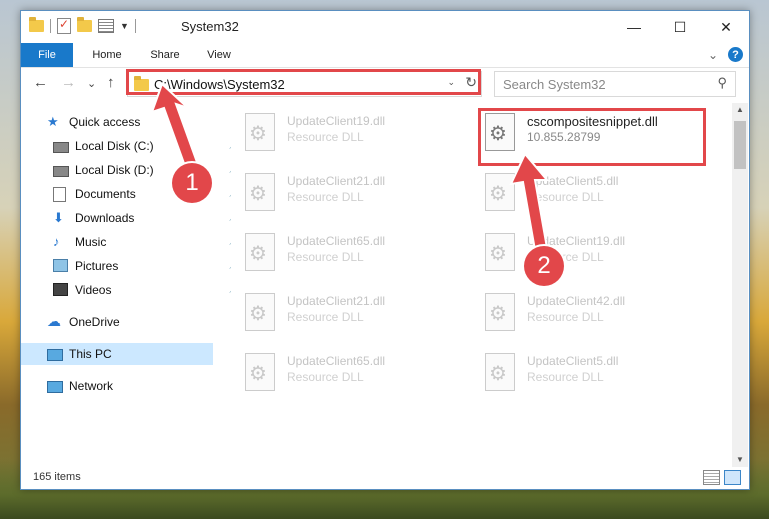  Describe the element at coordinates (132, 386) in the screenshot. I see `sidebar-item-network: Network` at that location.